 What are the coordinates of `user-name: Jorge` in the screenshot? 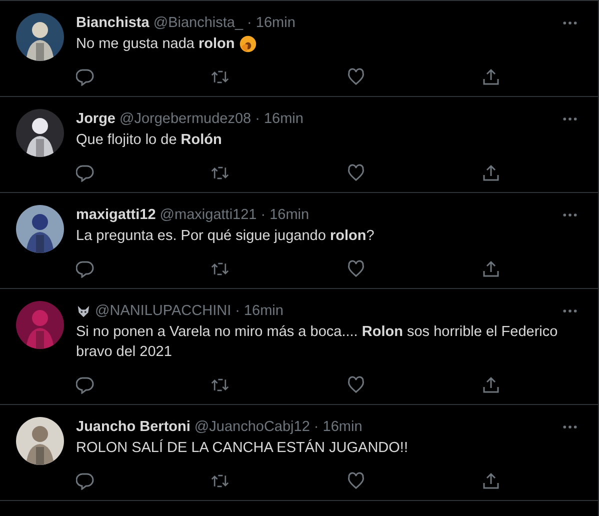 It's located at (96, 119).